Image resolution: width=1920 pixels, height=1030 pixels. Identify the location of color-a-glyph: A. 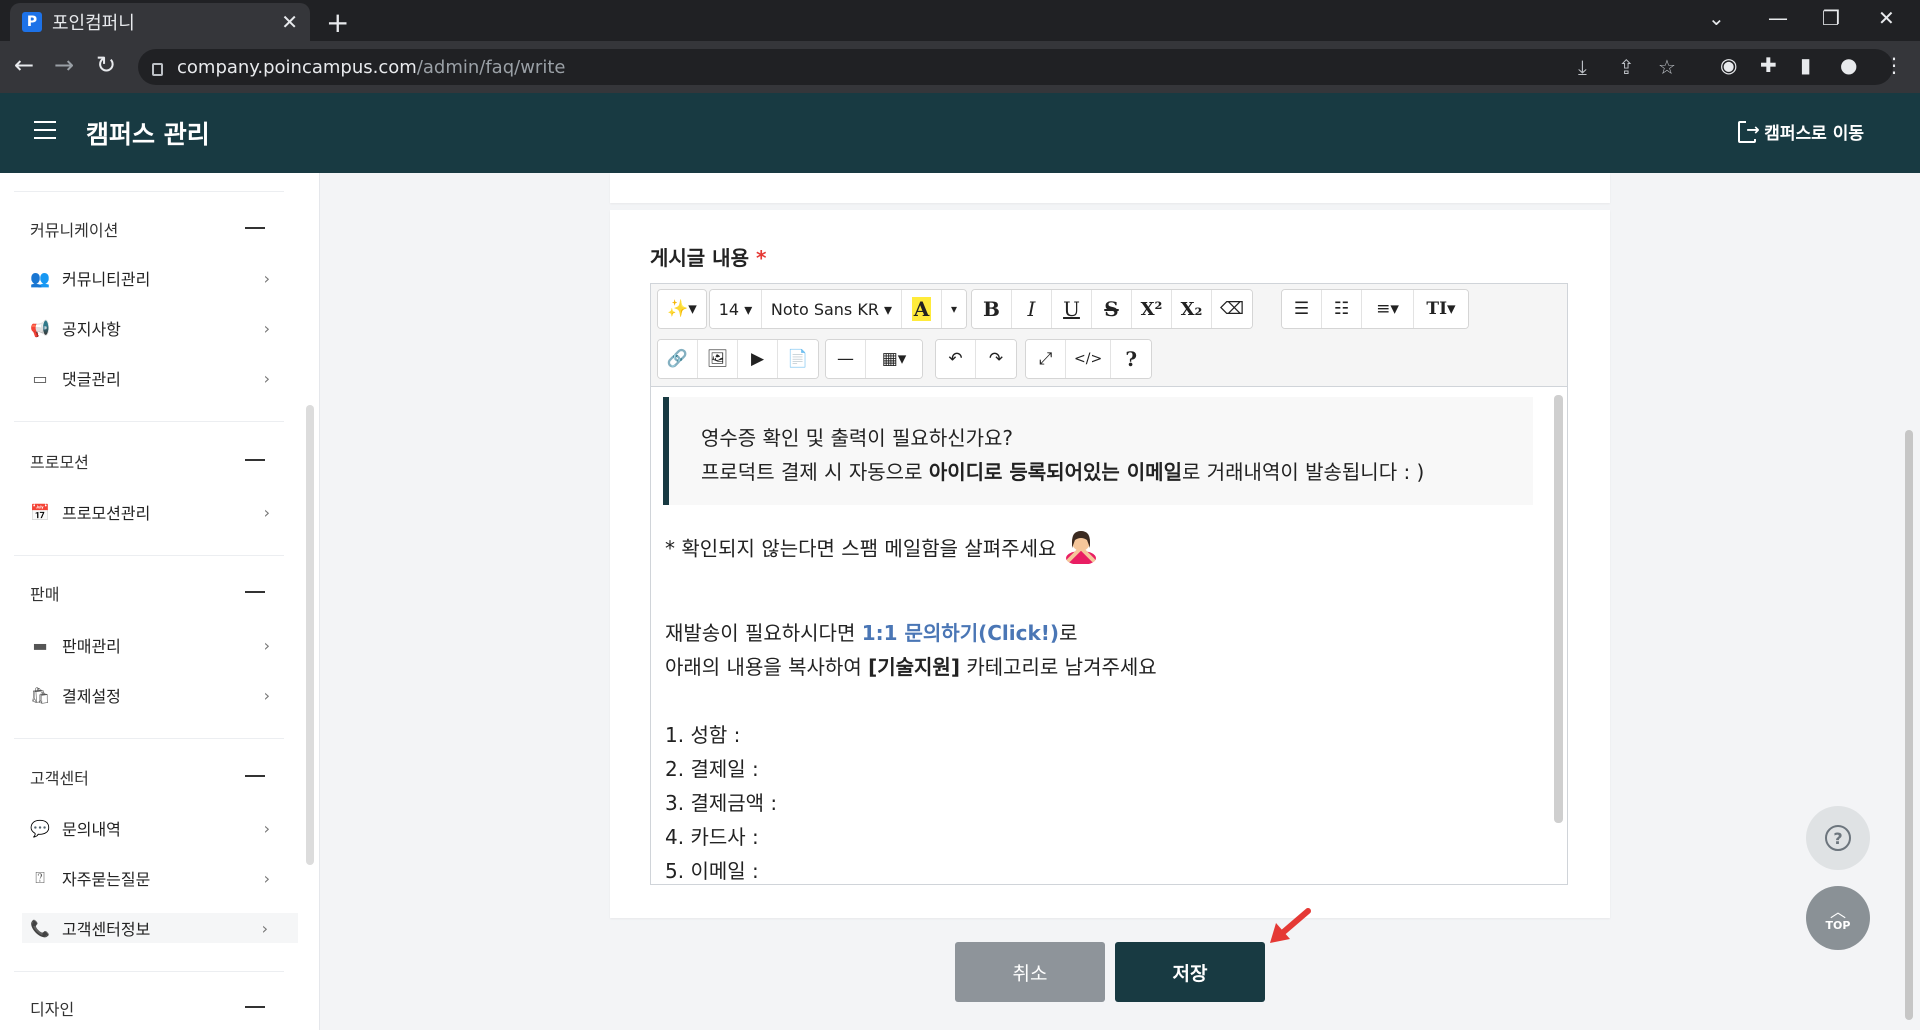
(921, 309).